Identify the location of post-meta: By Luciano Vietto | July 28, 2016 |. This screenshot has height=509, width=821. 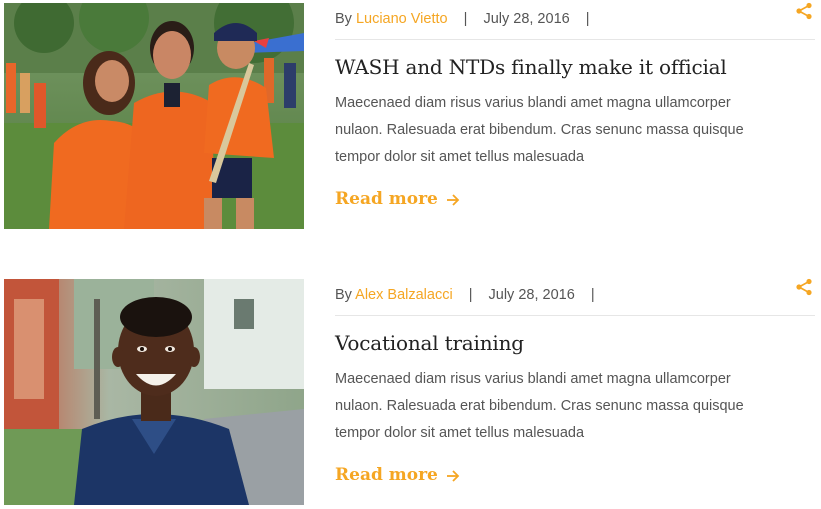
(575, 21).